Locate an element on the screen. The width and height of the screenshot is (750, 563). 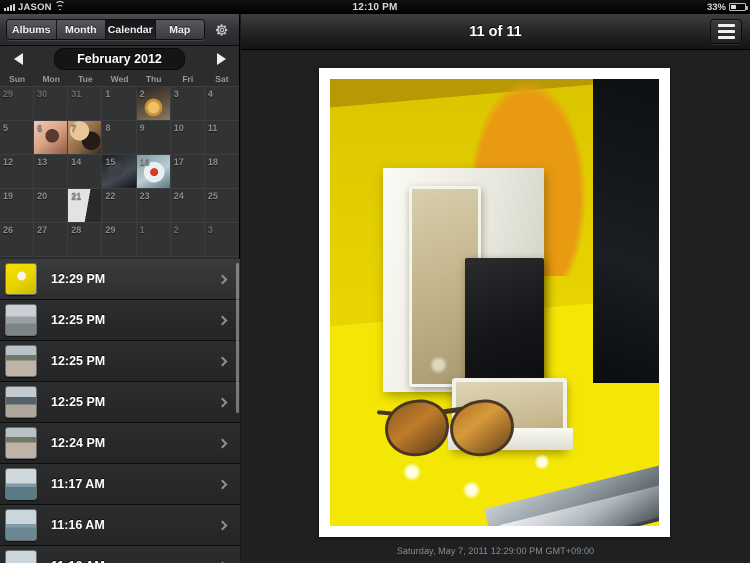
calendar-day-number: 7 is located at coordinates (74, 128).